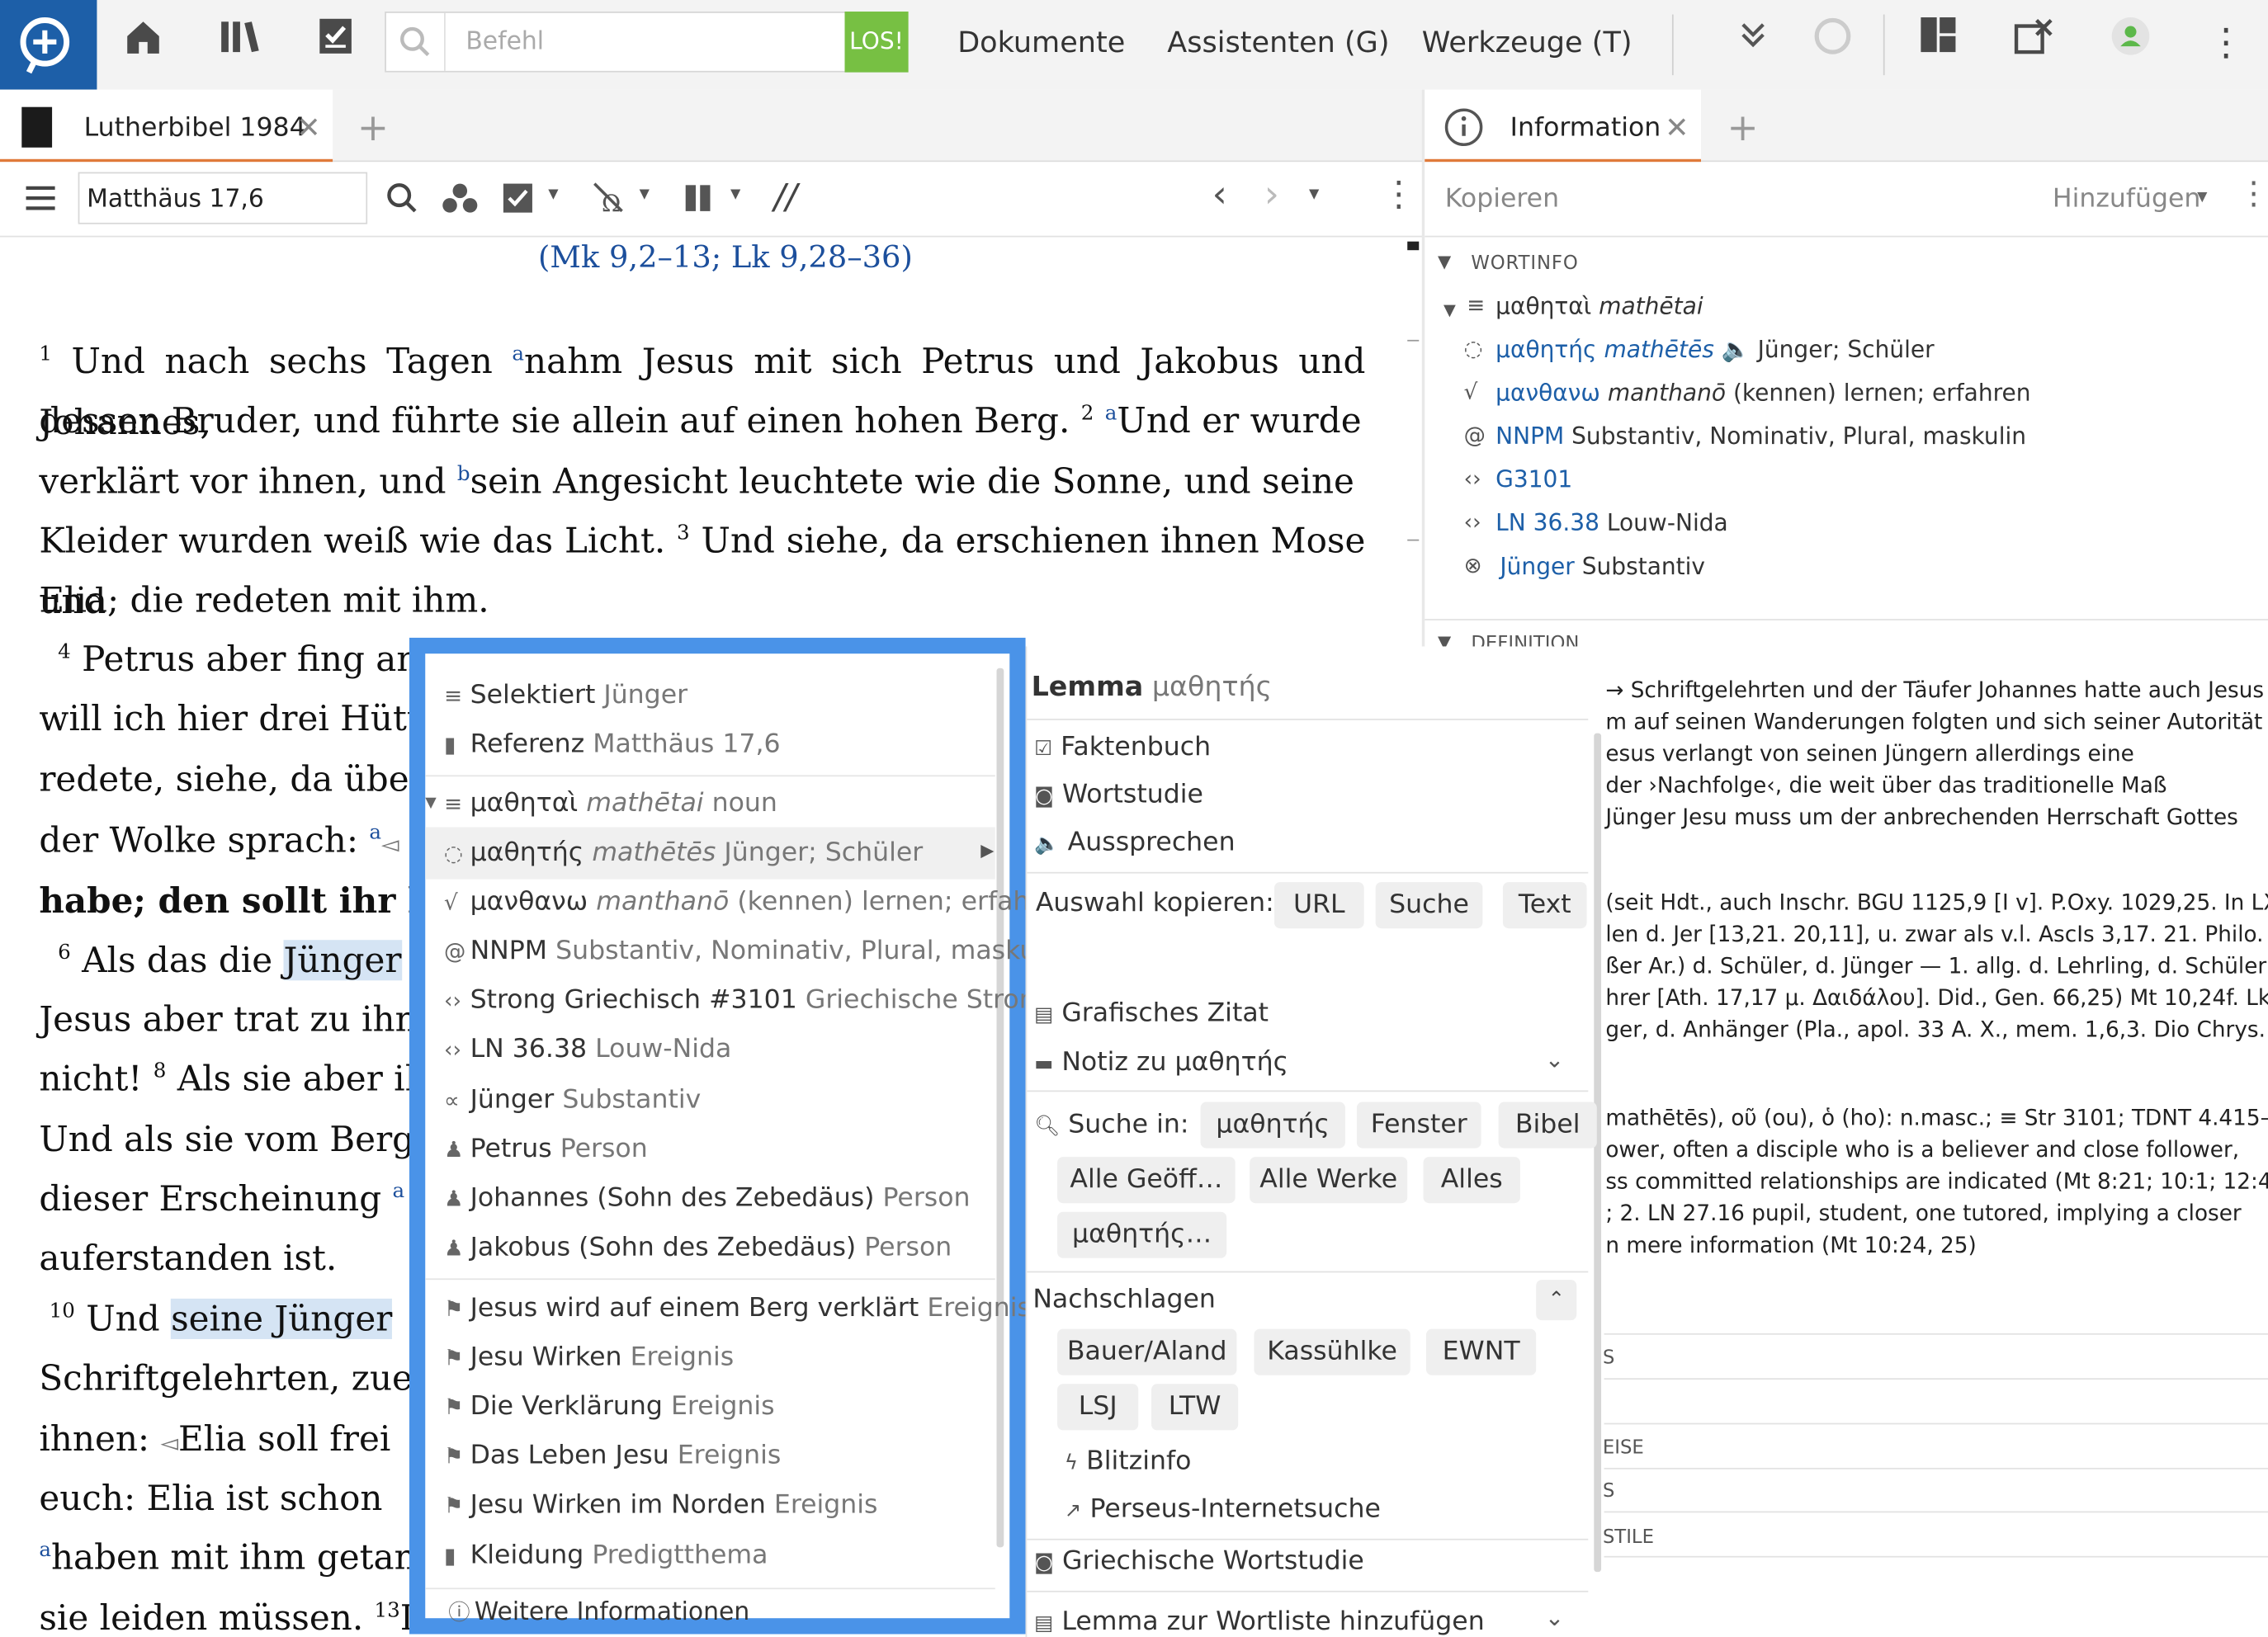 Image resolution: width=2268 pixels, height=1637 pixels. I want to click on info-louw-nida: LN 36.38 Louw-Nida, so click(1612, 522).